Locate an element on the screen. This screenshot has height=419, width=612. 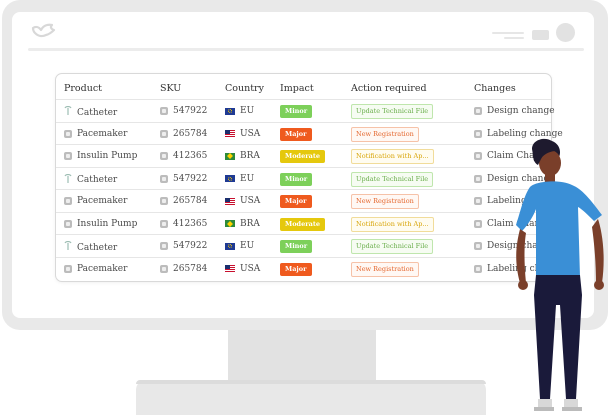
topbar-button is located at coordinates (540, 35).